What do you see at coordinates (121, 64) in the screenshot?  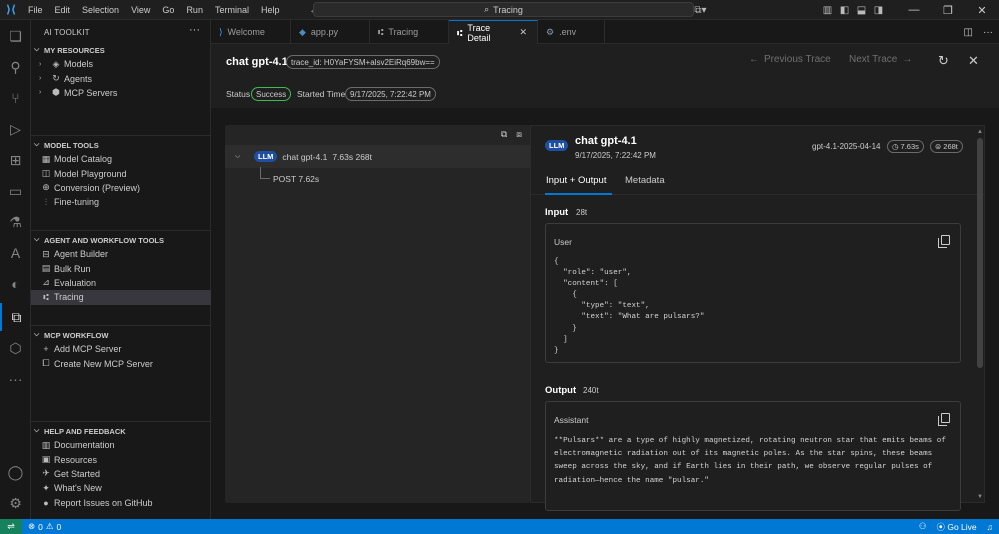 I see `sidebar-item-models: › ◈ Models` at bounding box center [121, 64].